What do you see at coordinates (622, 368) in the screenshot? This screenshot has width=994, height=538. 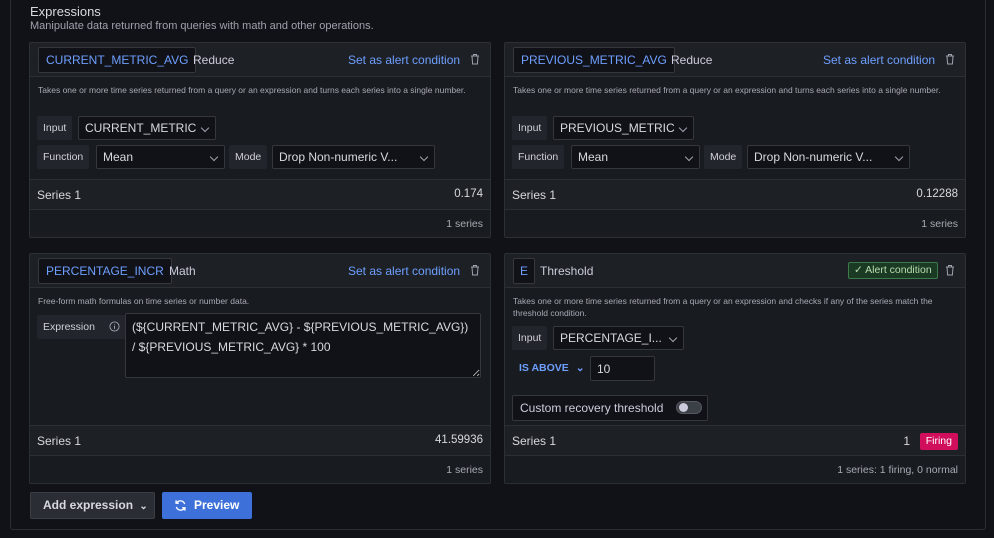 I see `threshold-input` at bounding box center [622, 368].